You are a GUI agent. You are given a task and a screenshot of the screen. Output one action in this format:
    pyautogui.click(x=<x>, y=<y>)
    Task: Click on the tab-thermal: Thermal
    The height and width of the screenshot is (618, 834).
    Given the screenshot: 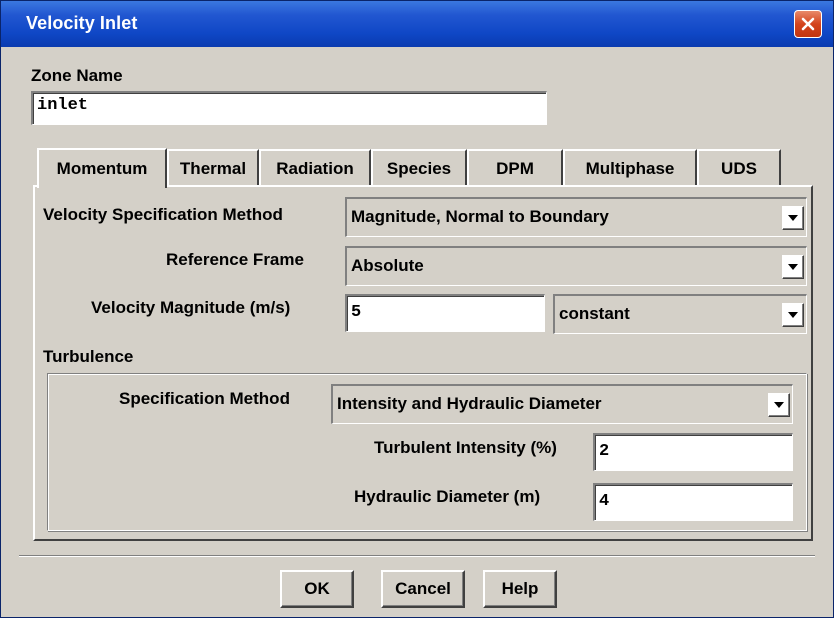 What is the action you would take?
    pyautogui.click(x=213, y=168)
    